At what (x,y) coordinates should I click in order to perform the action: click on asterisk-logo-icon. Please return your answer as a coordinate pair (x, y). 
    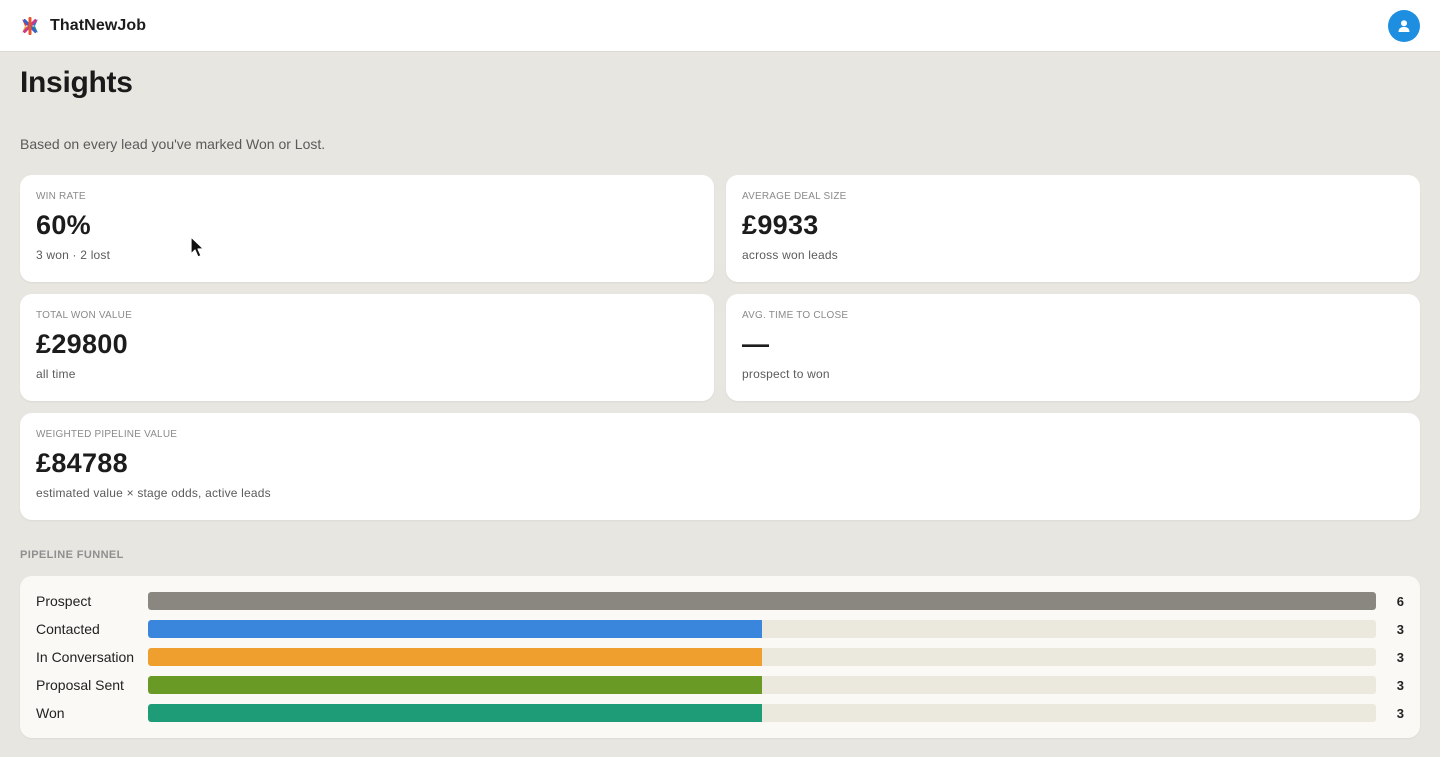
    Looking at the image, I should click on (30, 25).